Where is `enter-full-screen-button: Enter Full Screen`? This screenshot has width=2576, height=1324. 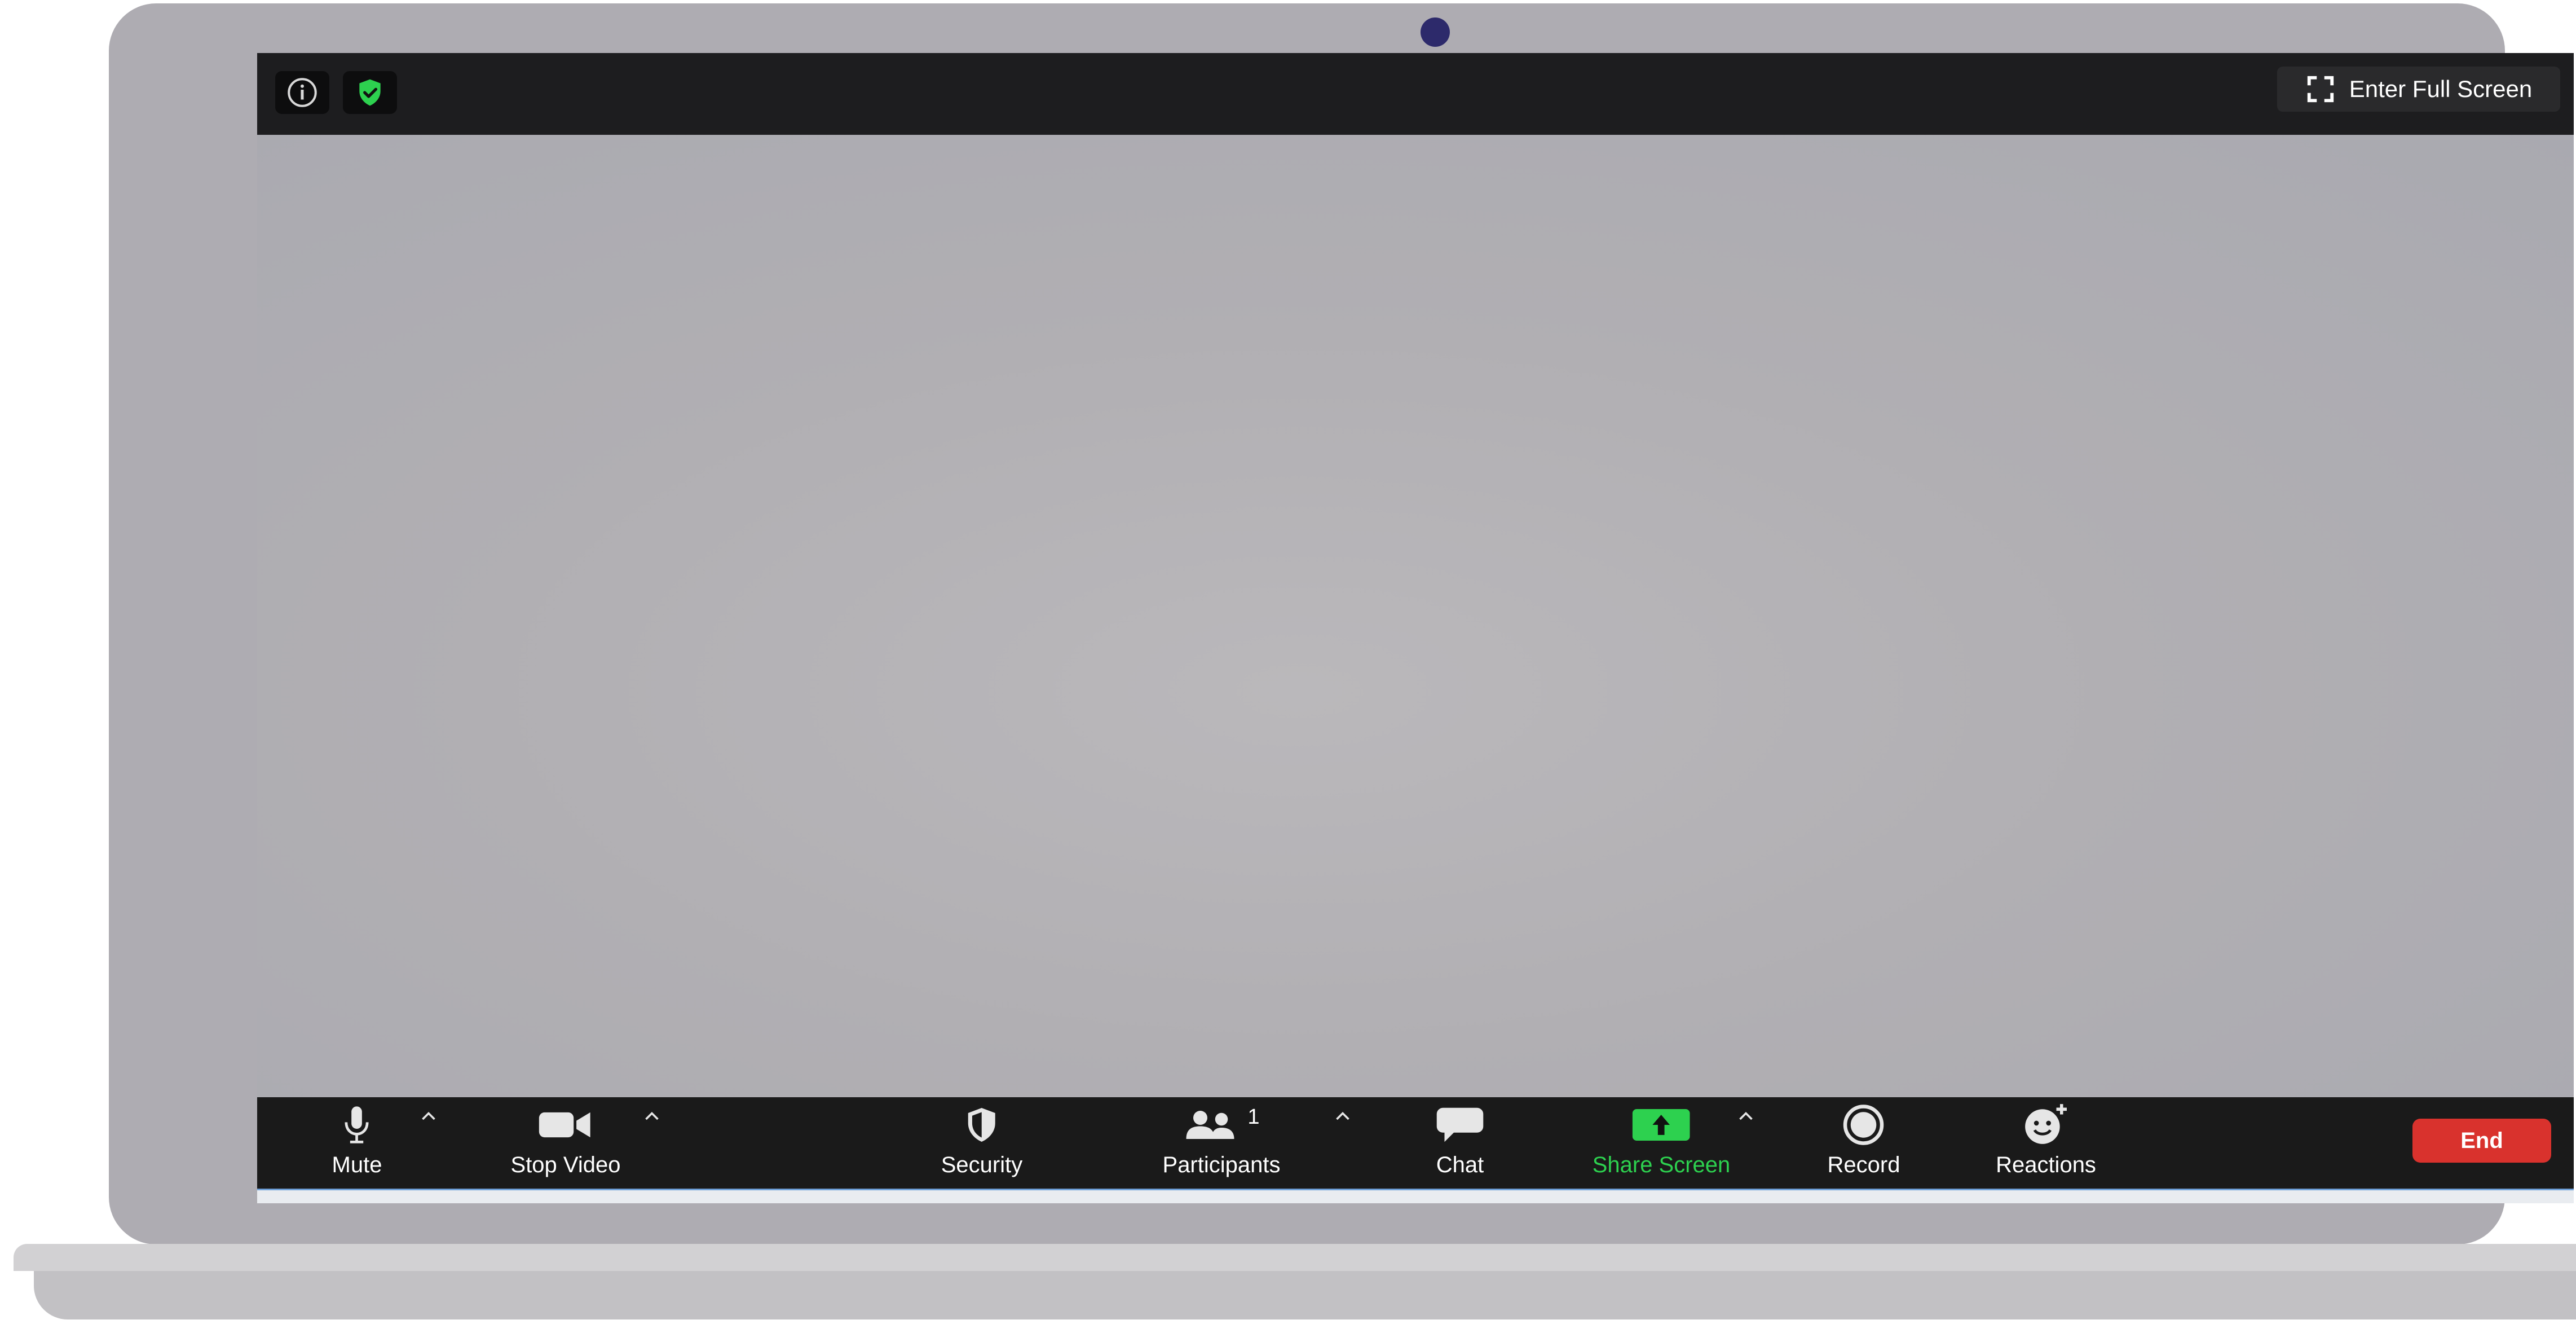 enter-full-screen-button: Enter Full Screen is located at coordinates (2418, 89).